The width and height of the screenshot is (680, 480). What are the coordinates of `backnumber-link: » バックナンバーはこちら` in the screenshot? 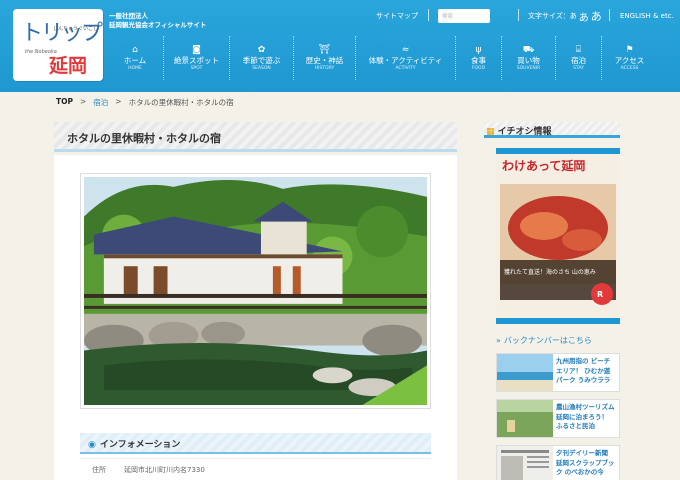 It's located at (544, 340).